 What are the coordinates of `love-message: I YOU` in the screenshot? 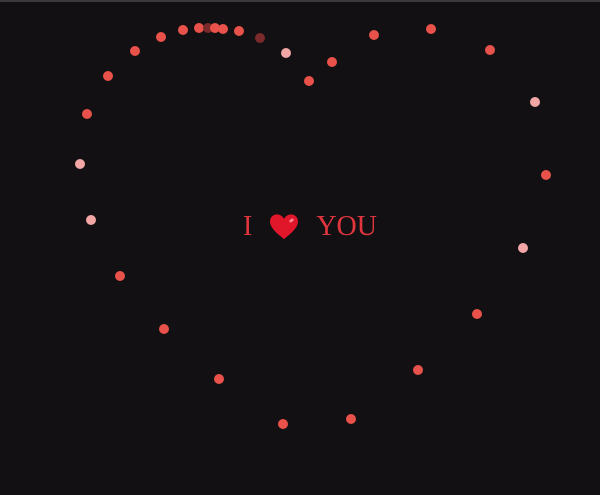 It's located at (300, 226).